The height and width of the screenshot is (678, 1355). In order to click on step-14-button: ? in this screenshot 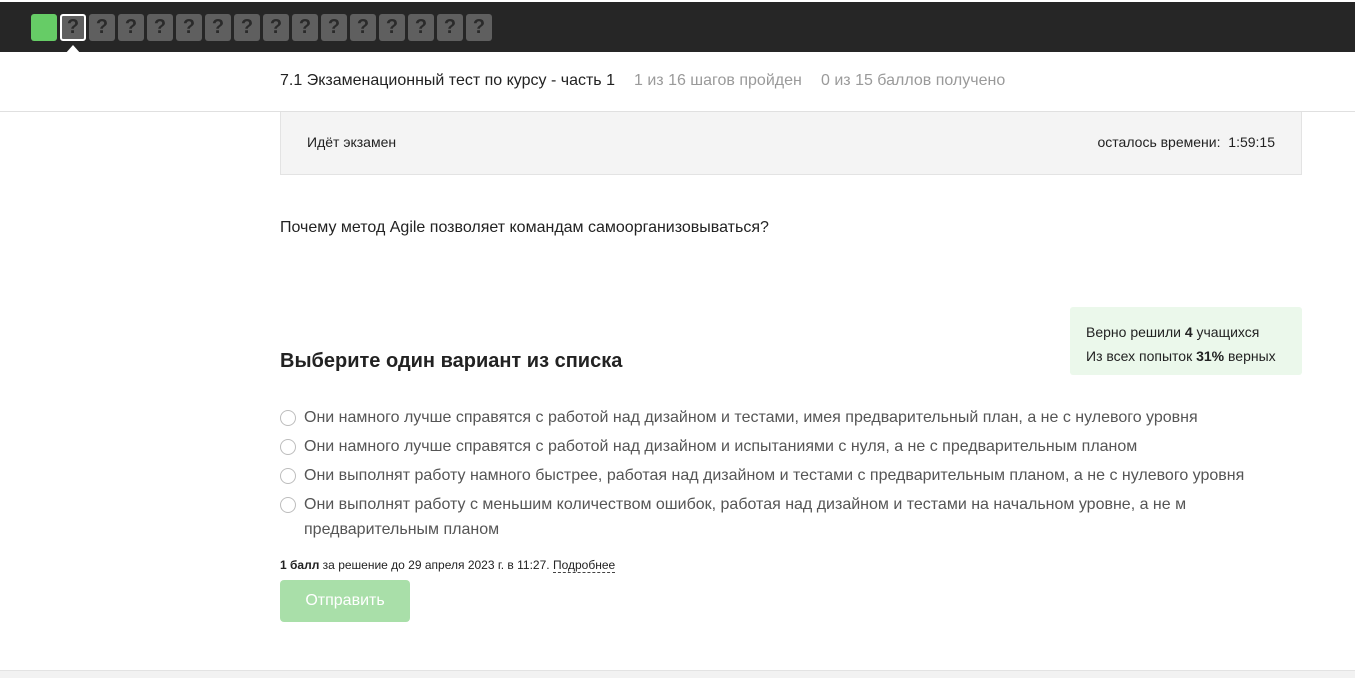, I will do `click(421, 27)`.